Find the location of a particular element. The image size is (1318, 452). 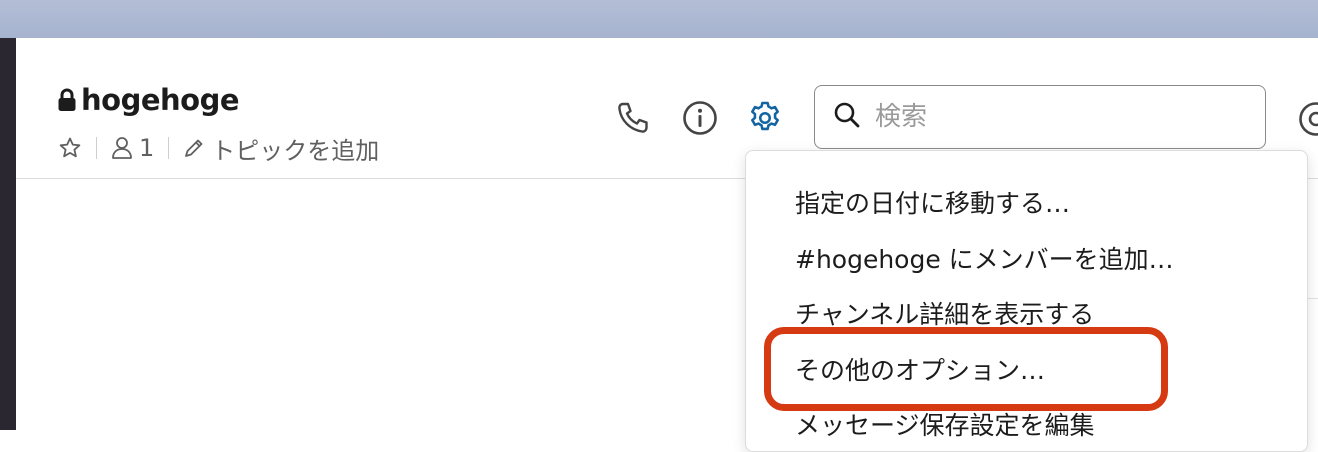

menu-item-edit-retention: メッセージ保存設定を編集 is located at coordinates (945, 426).